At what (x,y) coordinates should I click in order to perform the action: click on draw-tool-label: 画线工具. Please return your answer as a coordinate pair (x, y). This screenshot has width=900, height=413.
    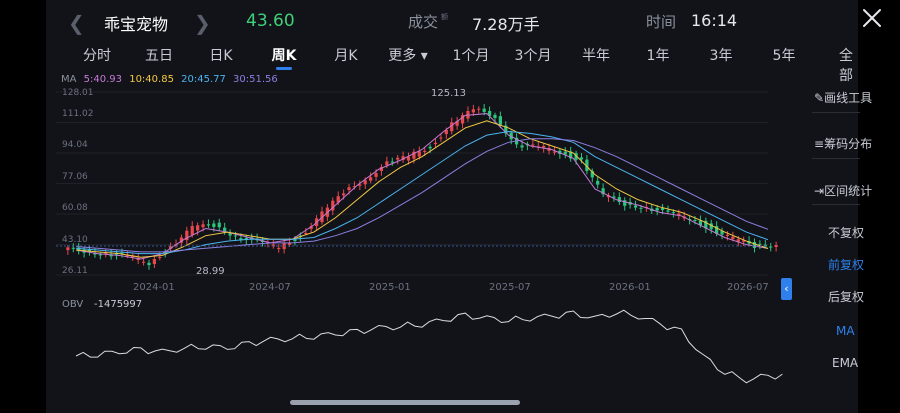
    Looking at the image, I should click on (848, 98).